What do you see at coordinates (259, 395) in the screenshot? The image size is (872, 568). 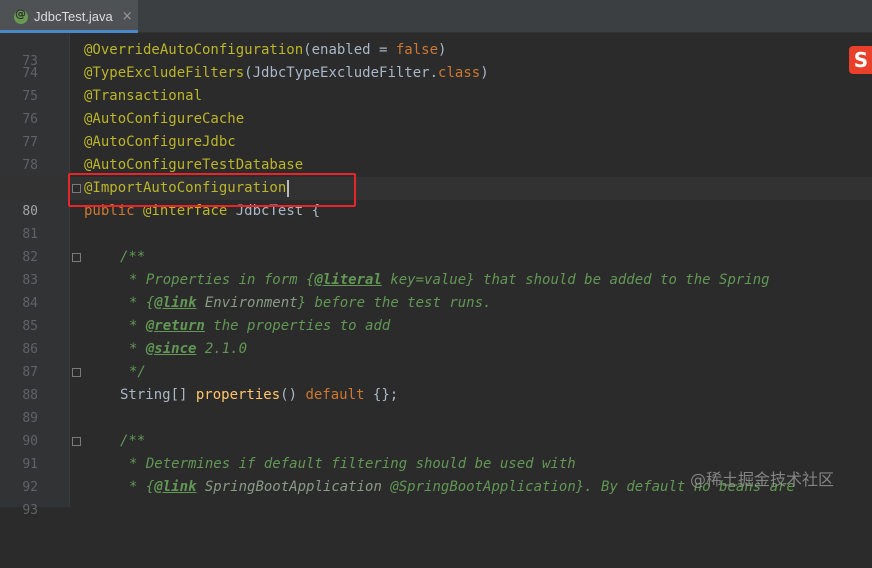 I see `code-text: String[] properties() default {};` at bounding box center [259, 395].